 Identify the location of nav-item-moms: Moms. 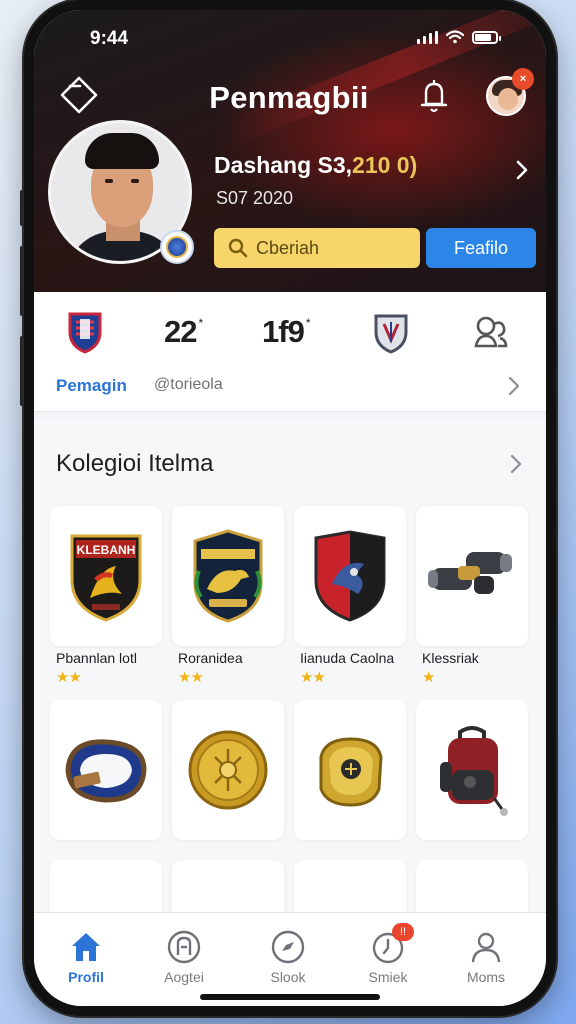
(486, 957).